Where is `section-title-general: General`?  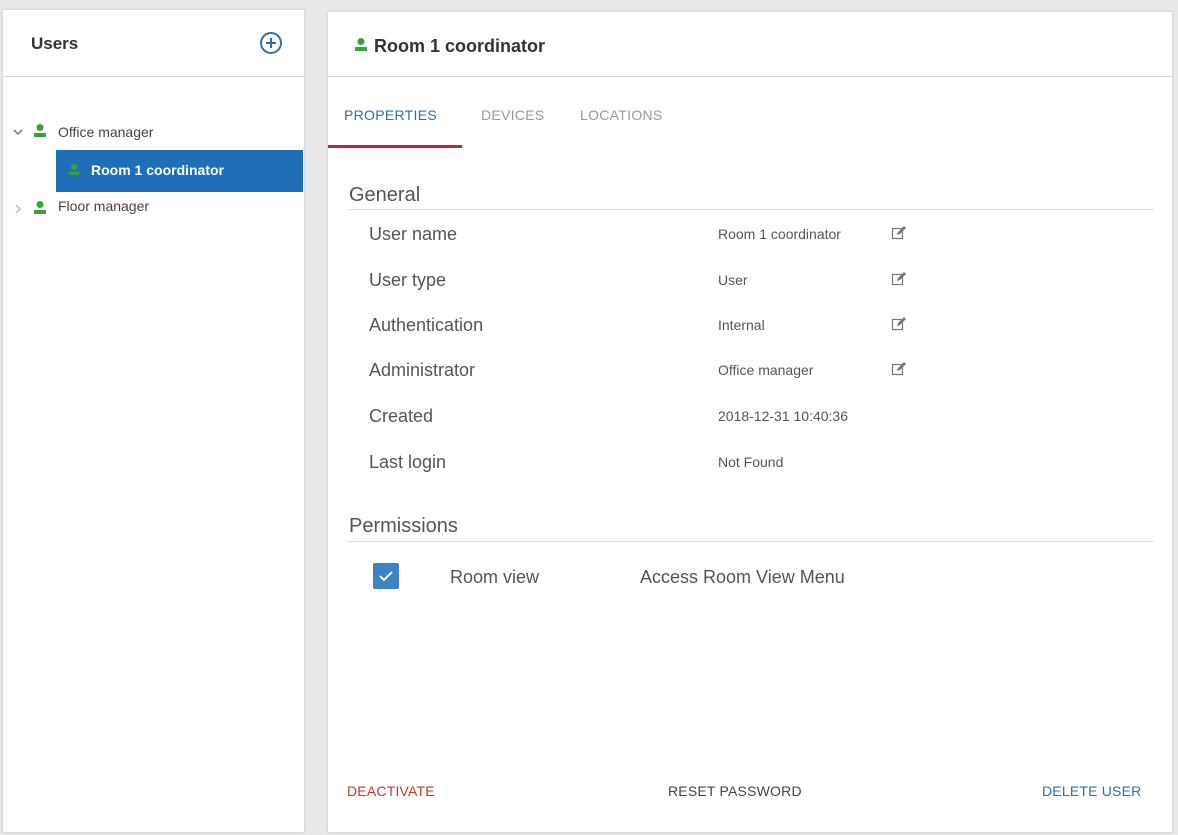
section-title-general: General is located at coordinates (385, 195).